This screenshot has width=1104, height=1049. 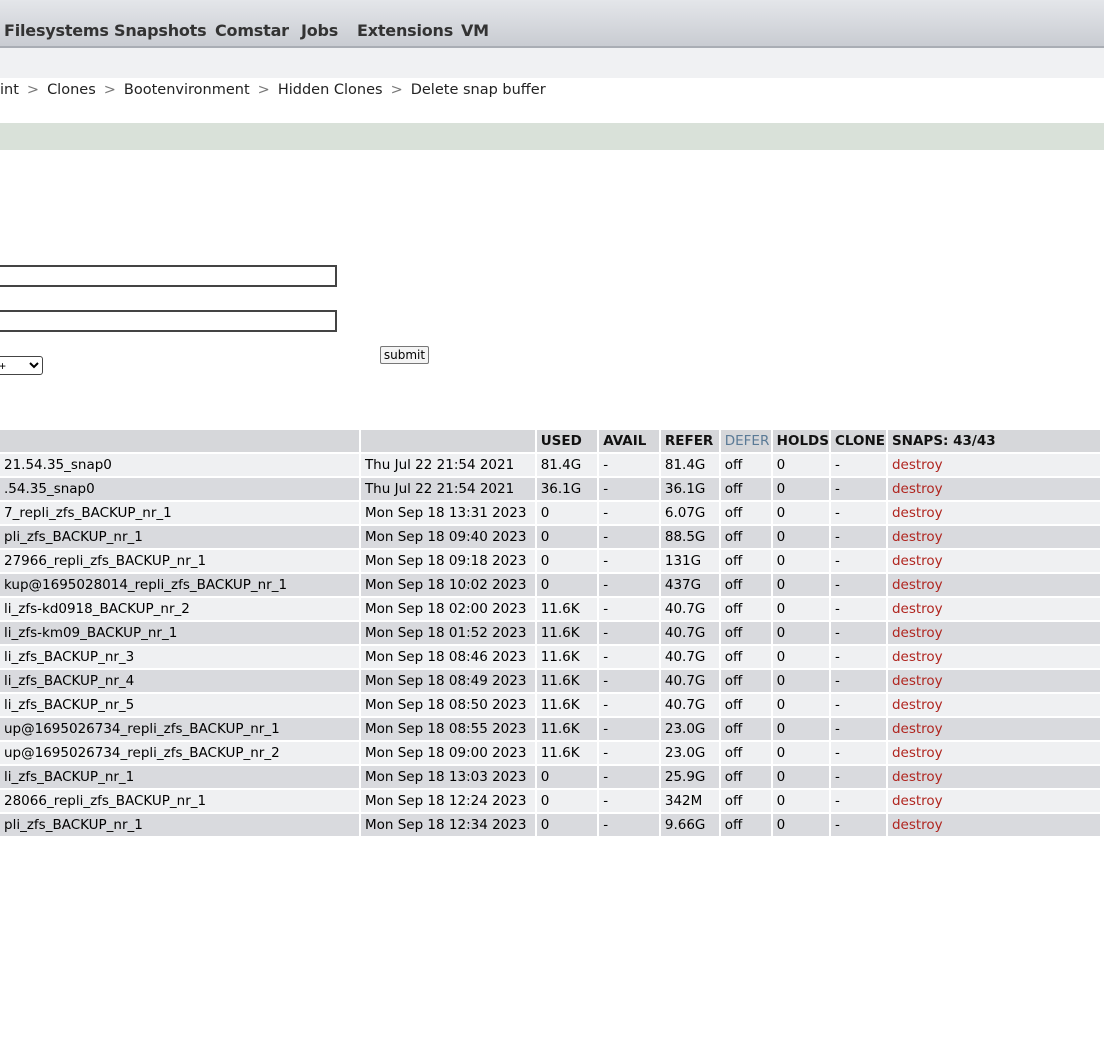 I want to click on col-header-snaps: SNAPS: 43/43, so click(x=993, y=441).